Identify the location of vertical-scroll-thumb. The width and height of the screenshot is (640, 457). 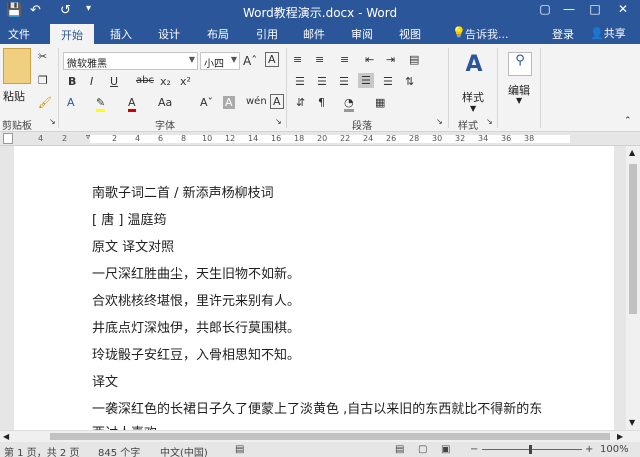
(633, 239).